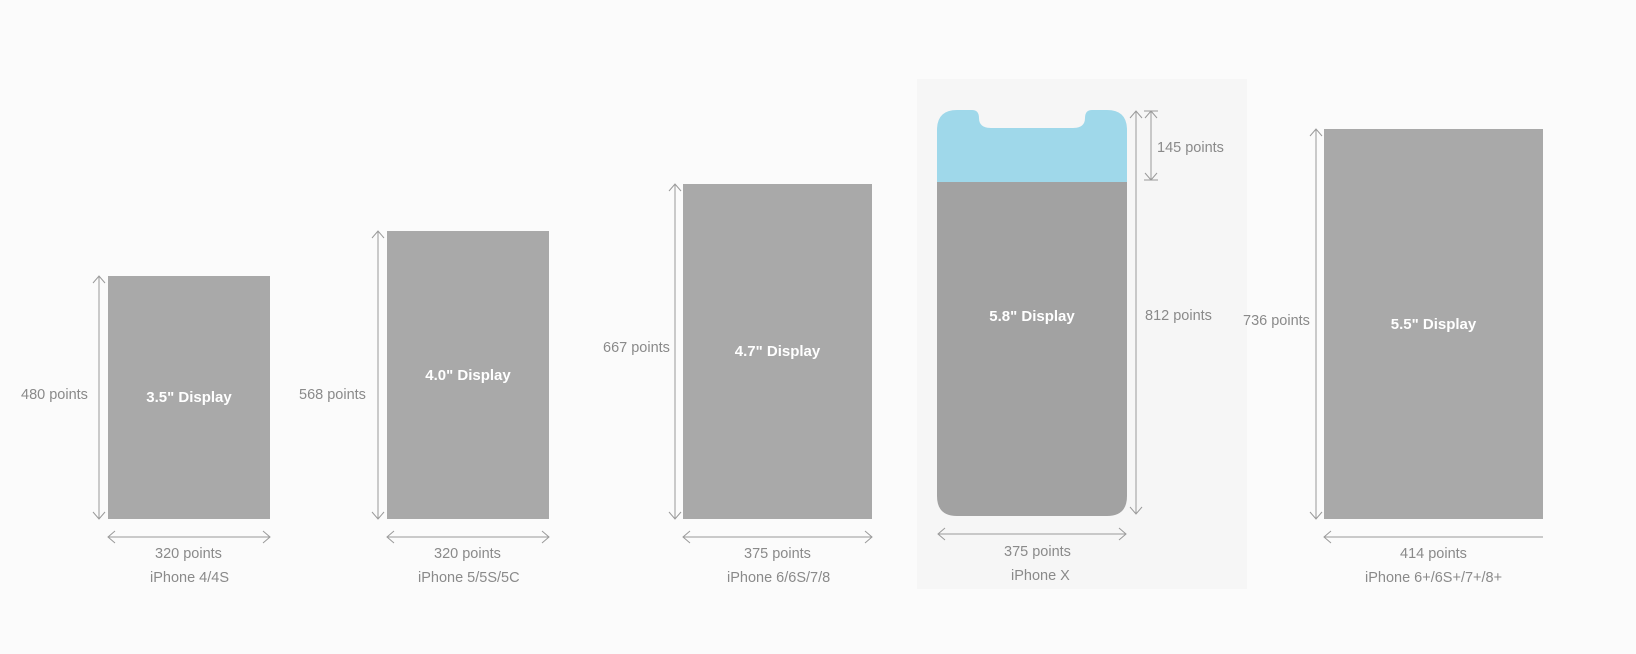 This screenshot has width=1636, height=654. What do you see at coordinates (332, 395) in the screenshot?
I see `height-label: 568 points` at bounding box center [332, 395].